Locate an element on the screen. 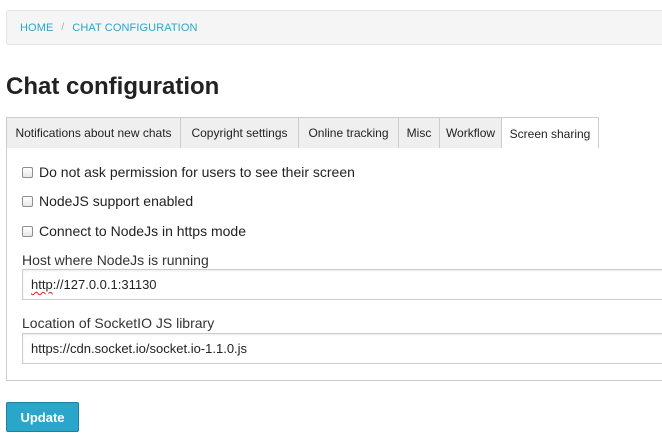 The height and width of the screenshot is (439, 662). tab-screen-sharing: Screen sharing is located at coordinates (550, 133).